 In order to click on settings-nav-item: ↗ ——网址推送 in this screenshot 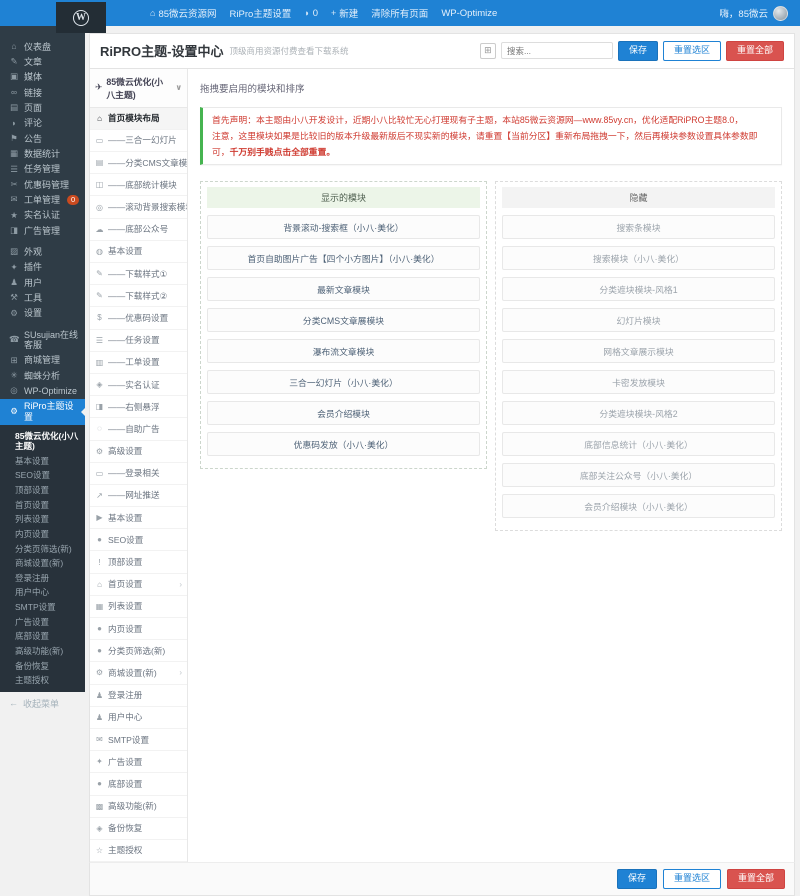, I will do `click(138, 496)`.